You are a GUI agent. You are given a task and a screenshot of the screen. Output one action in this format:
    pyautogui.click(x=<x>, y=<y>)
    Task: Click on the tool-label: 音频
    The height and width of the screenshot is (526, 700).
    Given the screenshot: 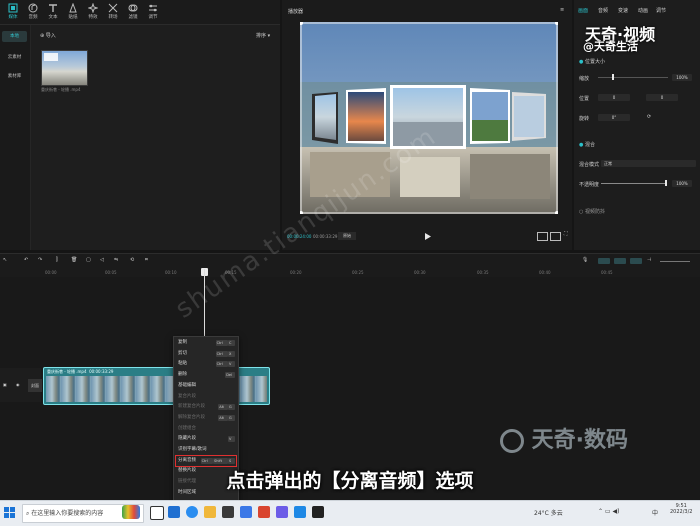 What is the action you would take?
    pyautogui.click(x=33, y=17)
    